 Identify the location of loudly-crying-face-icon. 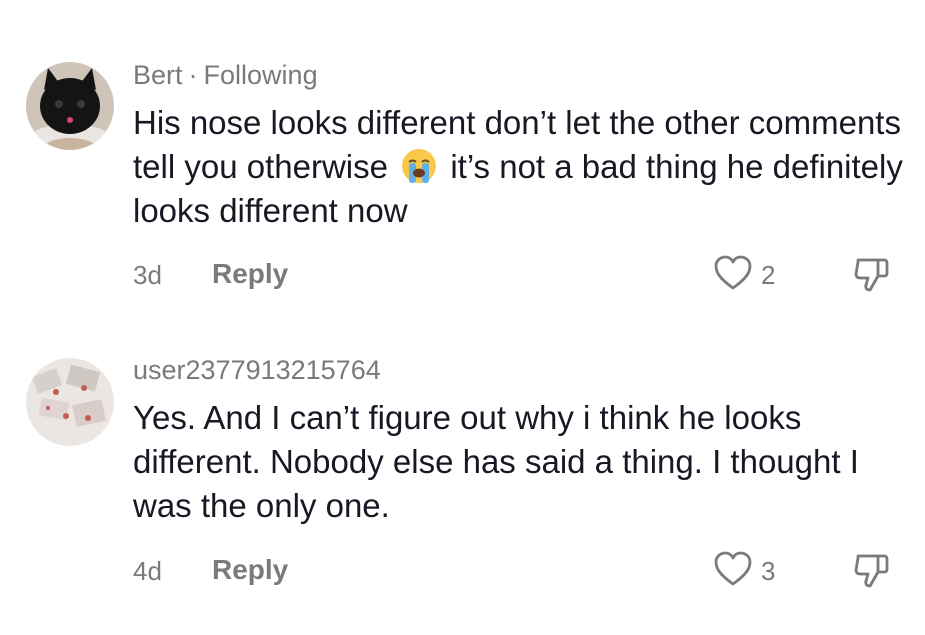
(419, 166).